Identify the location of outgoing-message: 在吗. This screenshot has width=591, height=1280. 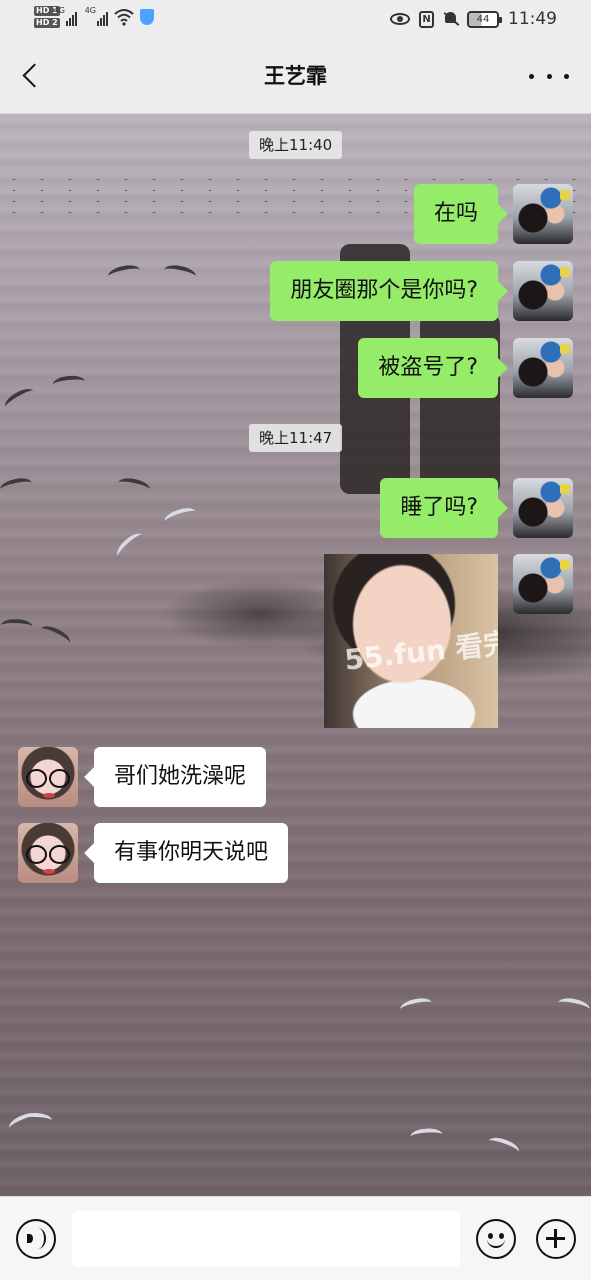
(455, 214).